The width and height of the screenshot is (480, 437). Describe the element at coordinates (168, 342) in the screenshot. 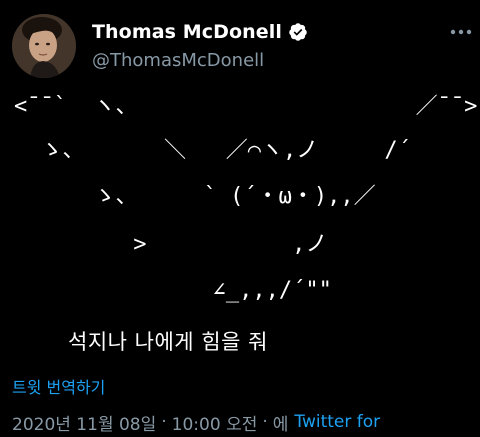

I see `tweet-caption: 석지나 나에게 힘을 줘` at that location.